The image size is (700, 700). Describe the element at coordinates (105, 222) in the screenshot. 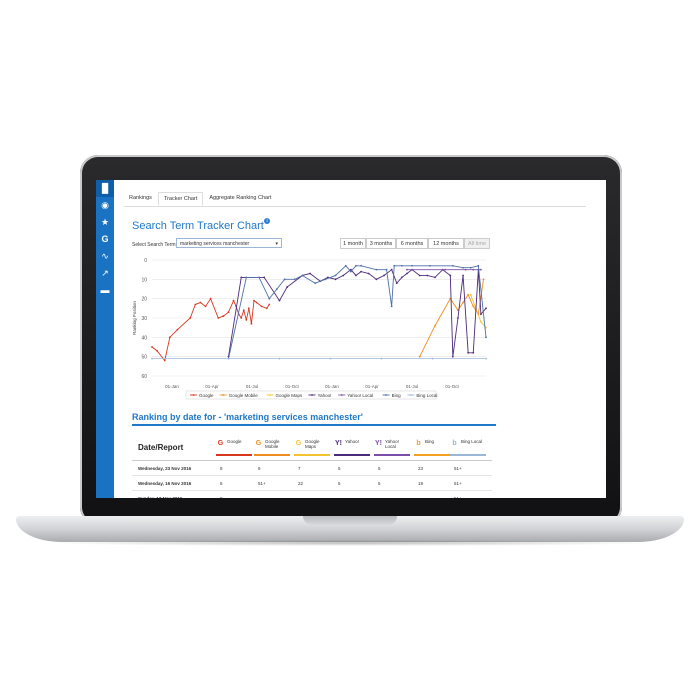

I see `star-icon: ★` at that location.